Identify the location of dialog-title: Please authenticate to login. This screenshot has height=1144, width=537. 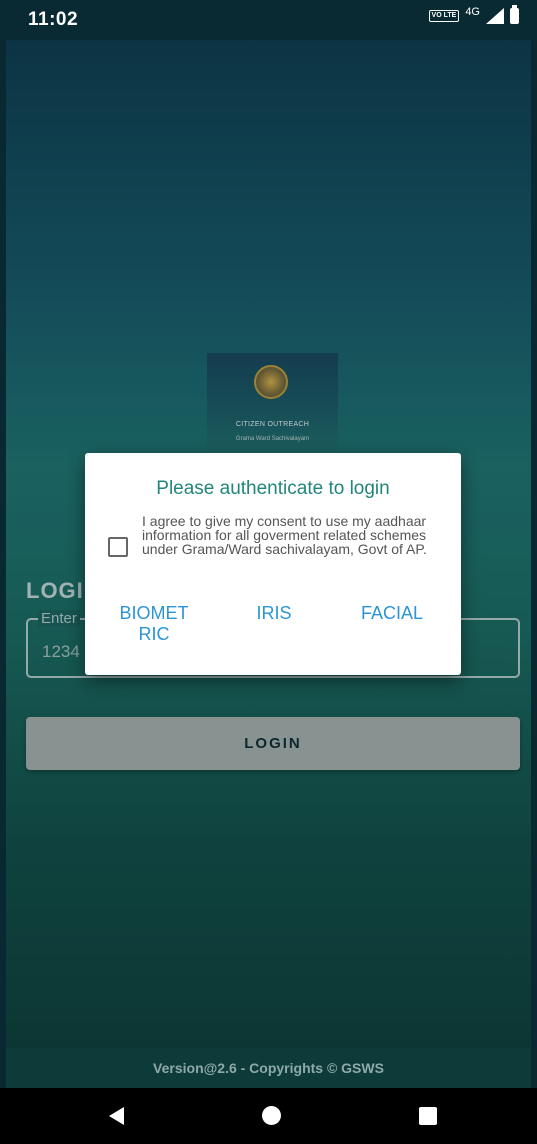
(273, 488).